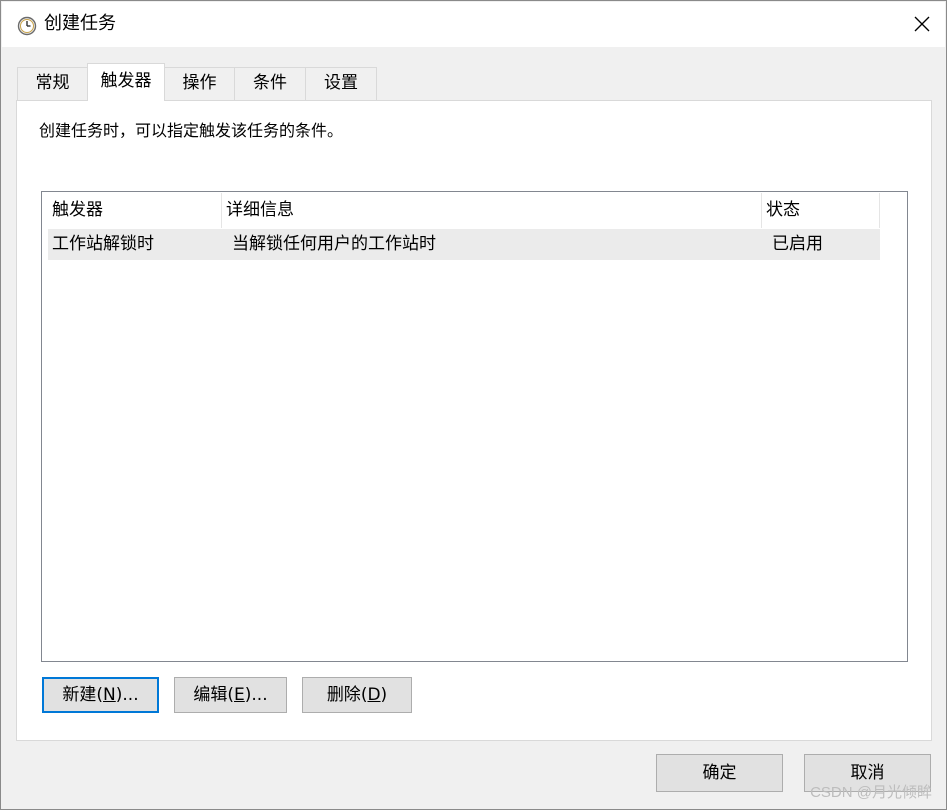 This screenshot has width=947, height=810. What do you see at coordinates (374, 695) in the screenshot?
I see `button-accel-key: D` at bounding box center [374, 695].